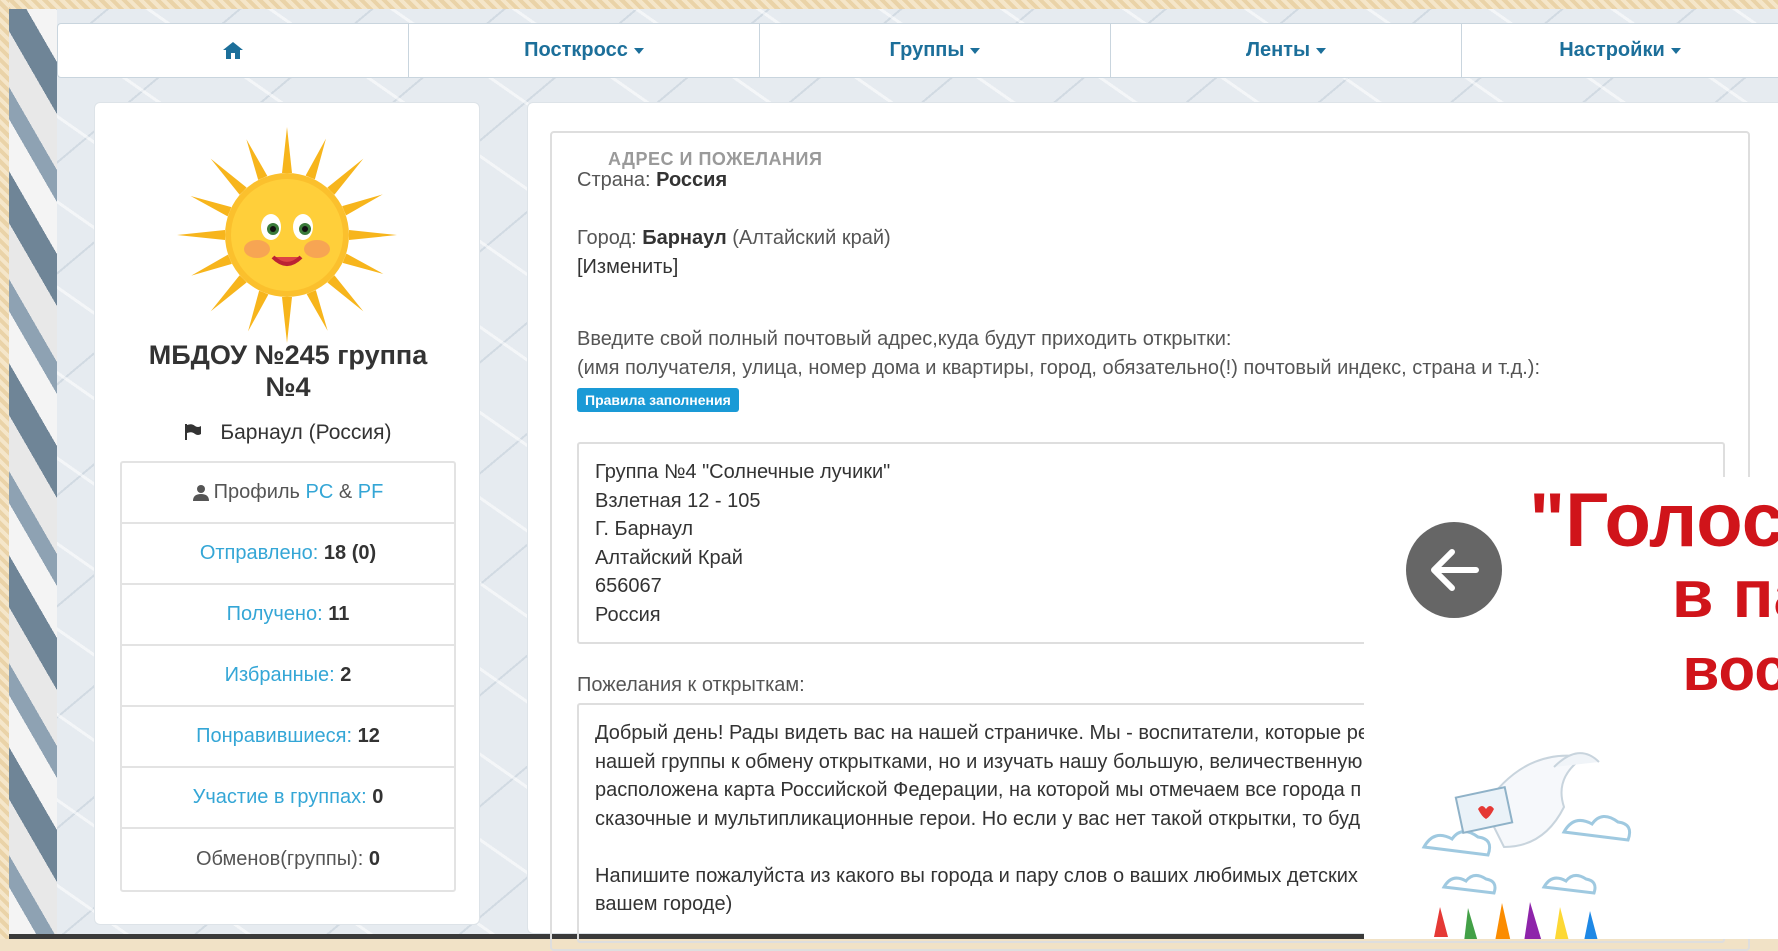 The image size is (1778, 951). Describe the element at coordinates (193, 432) in the screenshot. I see `flag-icon` at that location.